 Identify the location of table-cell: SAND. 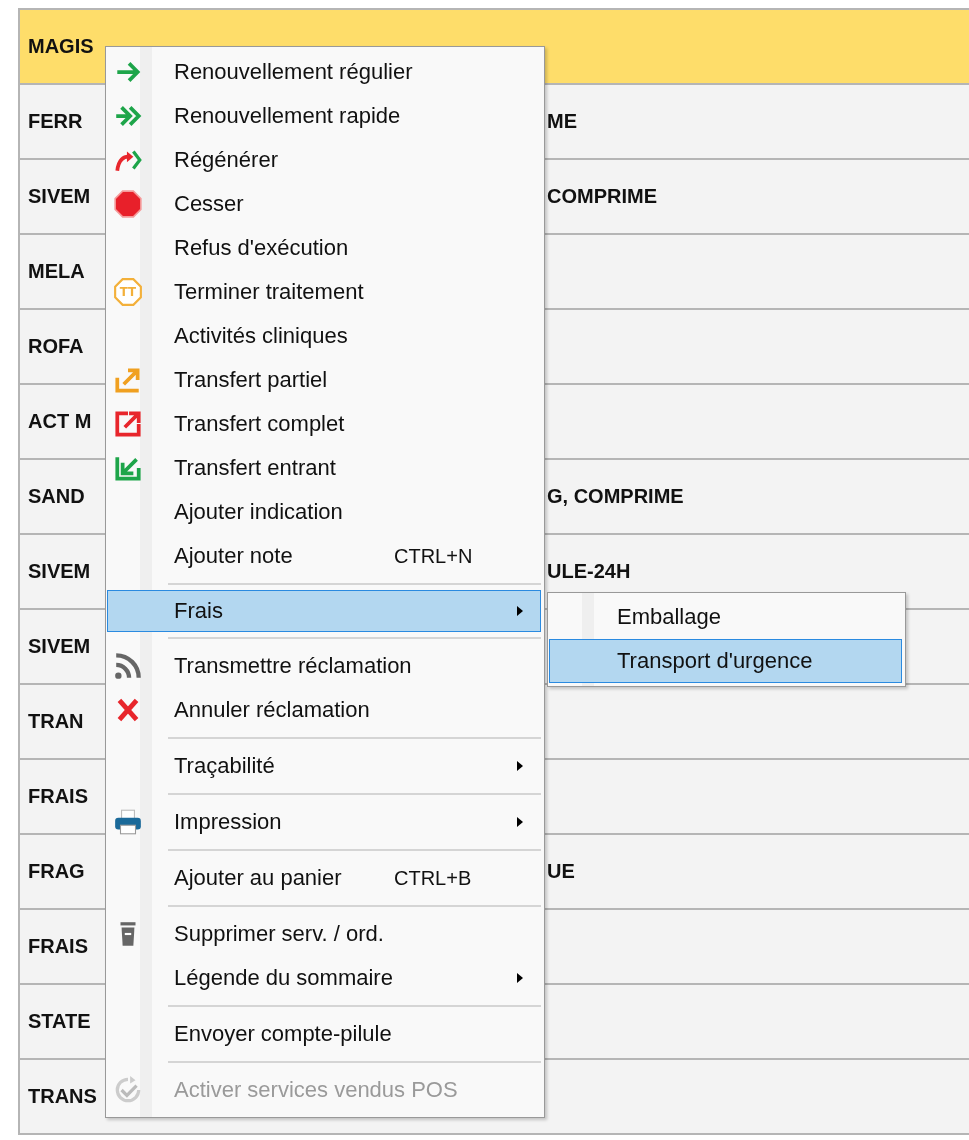
(56, 496).